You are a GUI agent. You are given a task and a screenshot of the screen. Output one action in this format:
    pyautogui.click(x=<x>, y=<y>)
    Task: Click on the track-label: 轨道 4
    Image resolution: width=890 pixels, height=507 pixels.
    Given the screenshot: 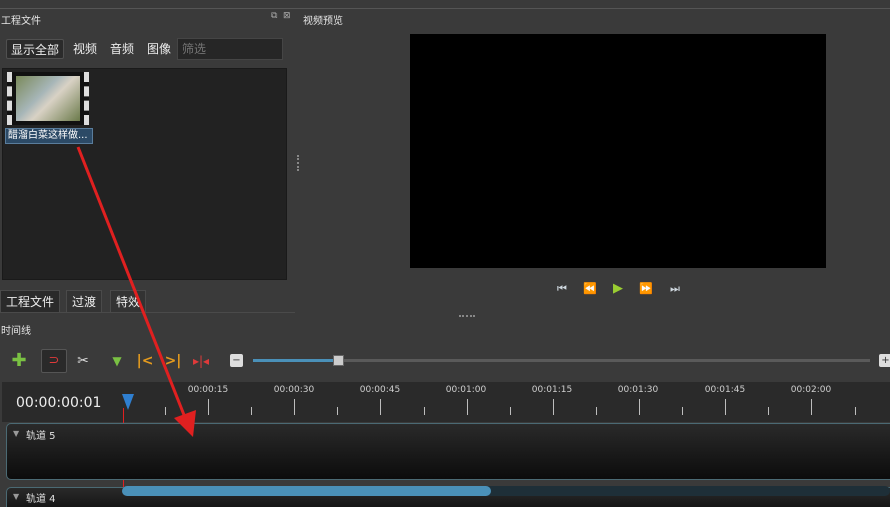 What is the action you would take?
    pyautogui.click(x=41, y=499)
    